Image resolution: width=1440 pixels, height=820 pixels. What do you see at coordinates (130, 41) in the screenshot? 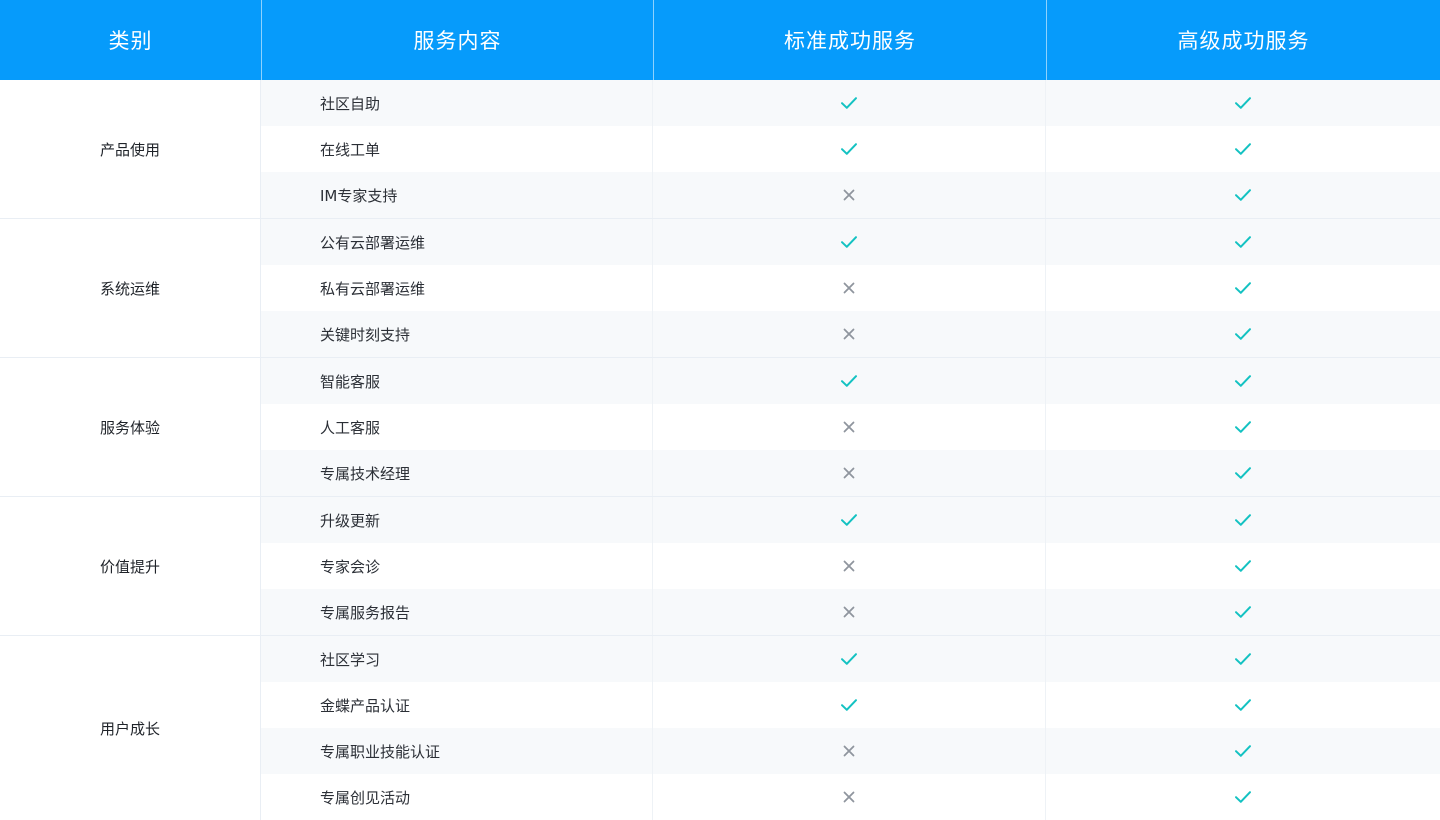
I see `header-category: 类别` at bounding box center [130, 41].